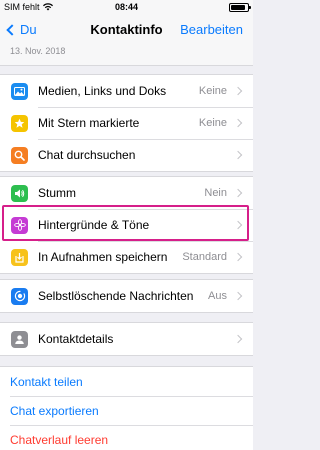  What do you see at coordinates (57, 193) in the screenshot?
I see `row-label: Stumm` at bounding box center [57, 193].